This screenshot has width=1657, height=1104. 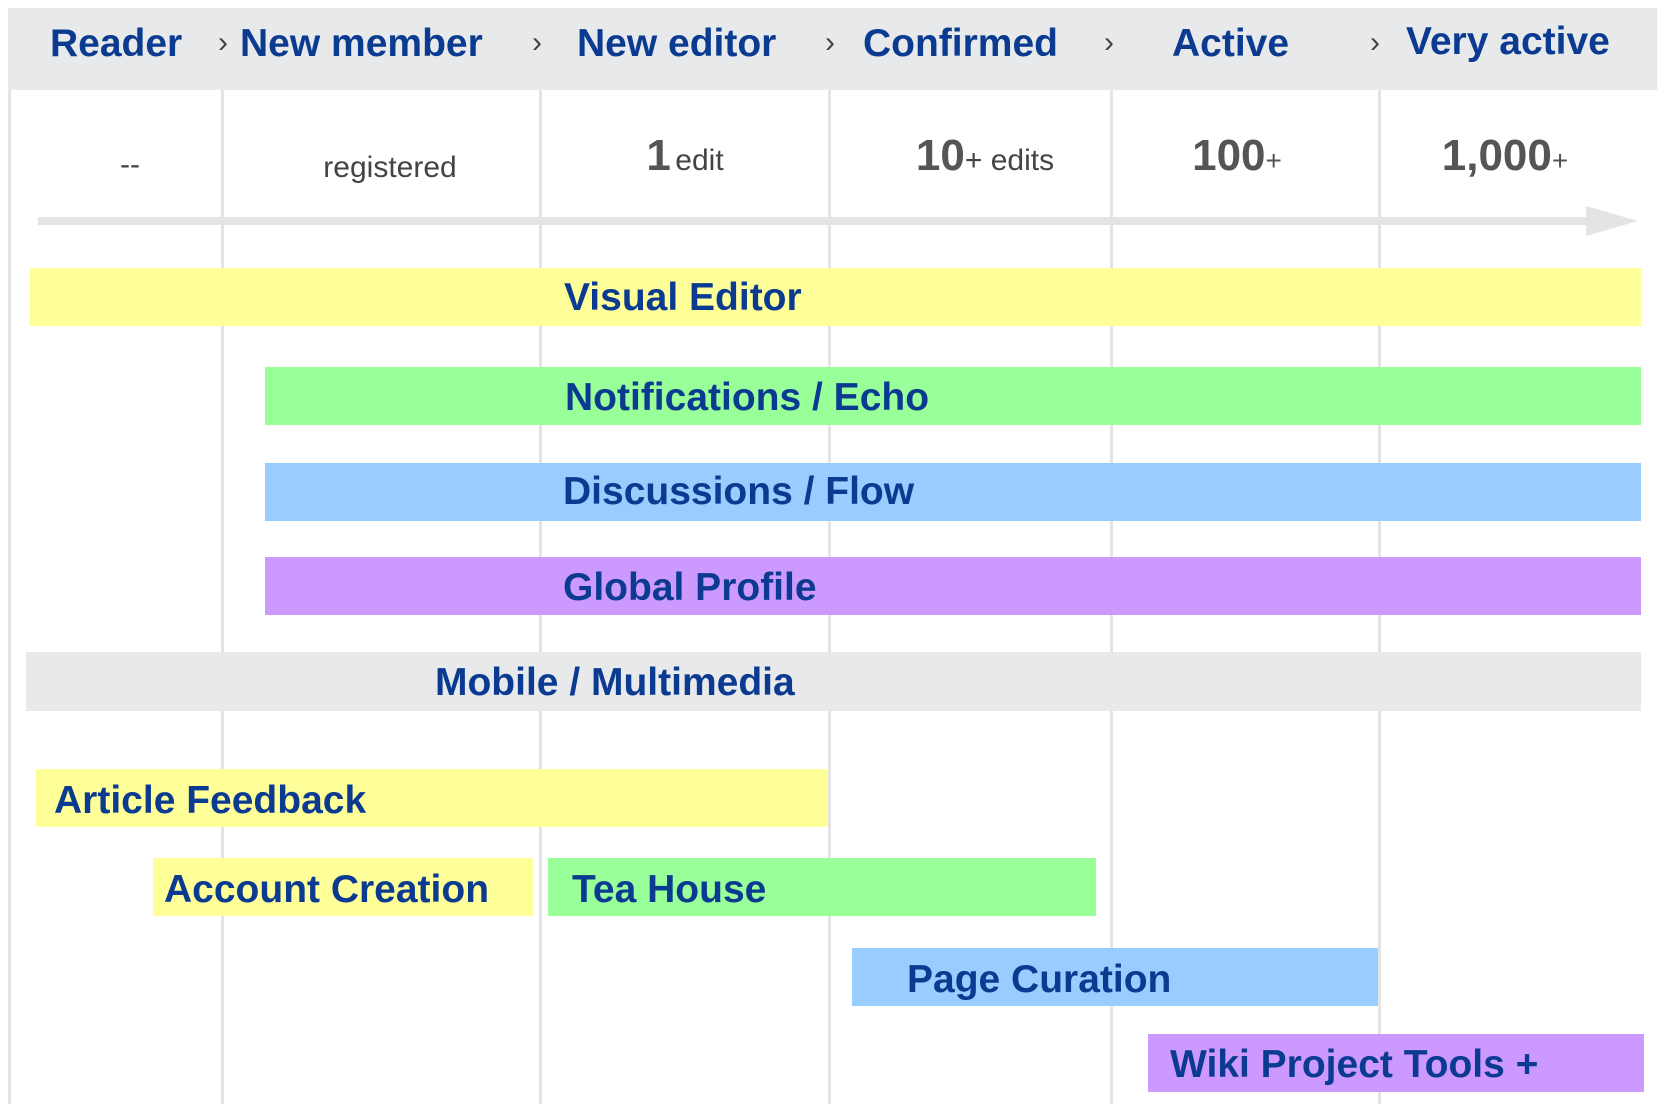 I want to click on stage-new-editor: New editor, so click(x=677, y=43).